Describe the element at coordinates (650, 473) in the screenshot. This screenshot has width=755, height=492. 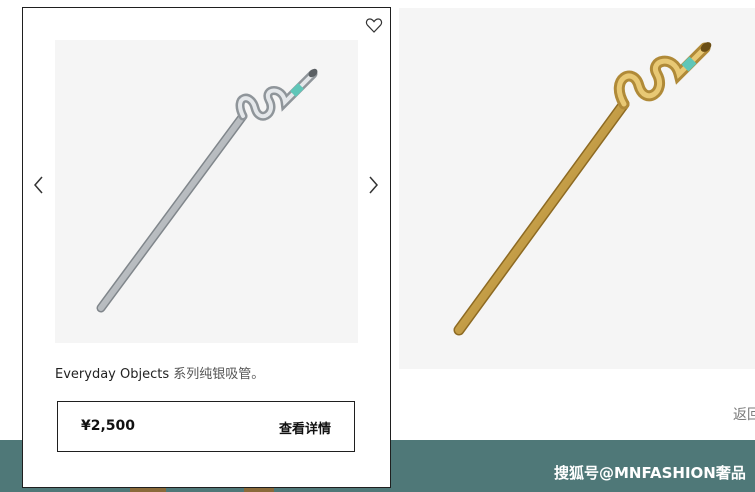
I see `watermark-text: 搜狐号@MNFASHION奢品` at that location.